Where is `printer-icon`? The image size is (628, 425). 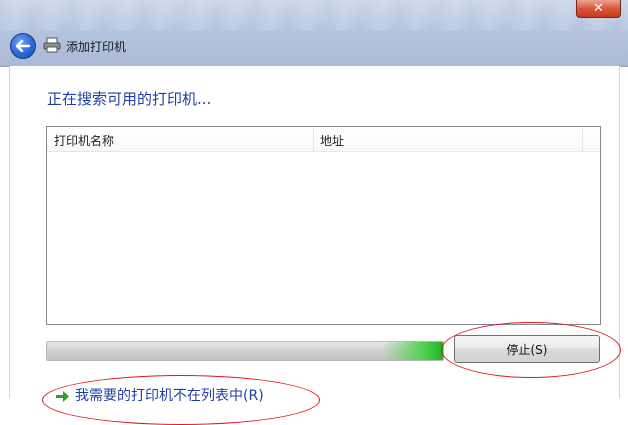 printer-icon is located at coordinates (52, 45).